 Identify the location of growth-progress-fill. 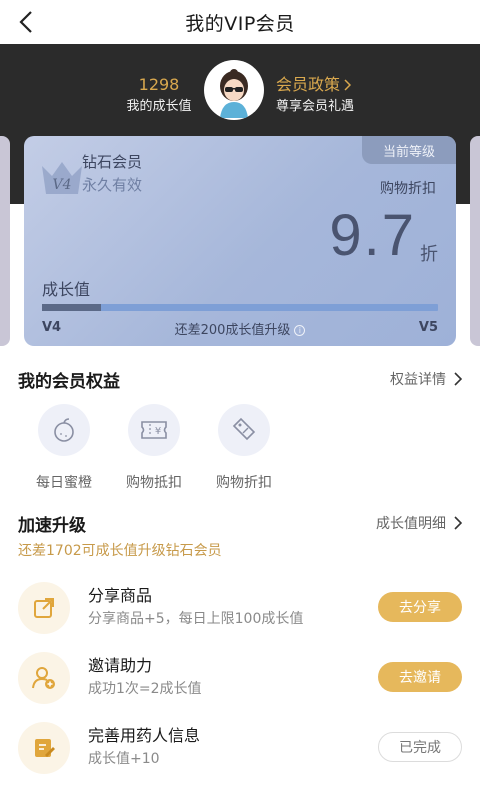
(72, 307).